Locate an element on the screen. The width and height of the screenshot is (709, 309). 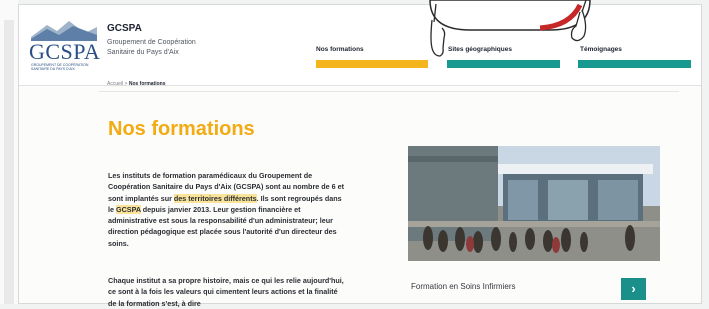
intro-highlight-gcspa: GCSPA is located at coordinates (128, 209).